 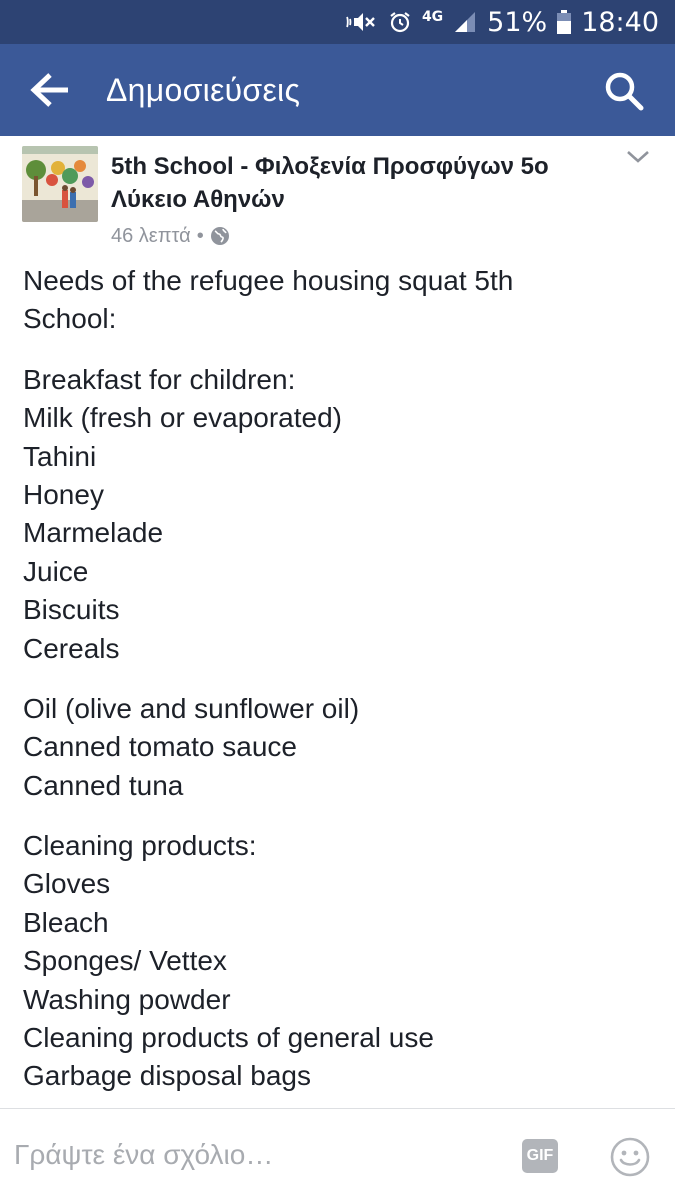 What do you see at coordinates (624, 91) in the screenshot?
I see `search-icon` at bounding box center [624, 91].